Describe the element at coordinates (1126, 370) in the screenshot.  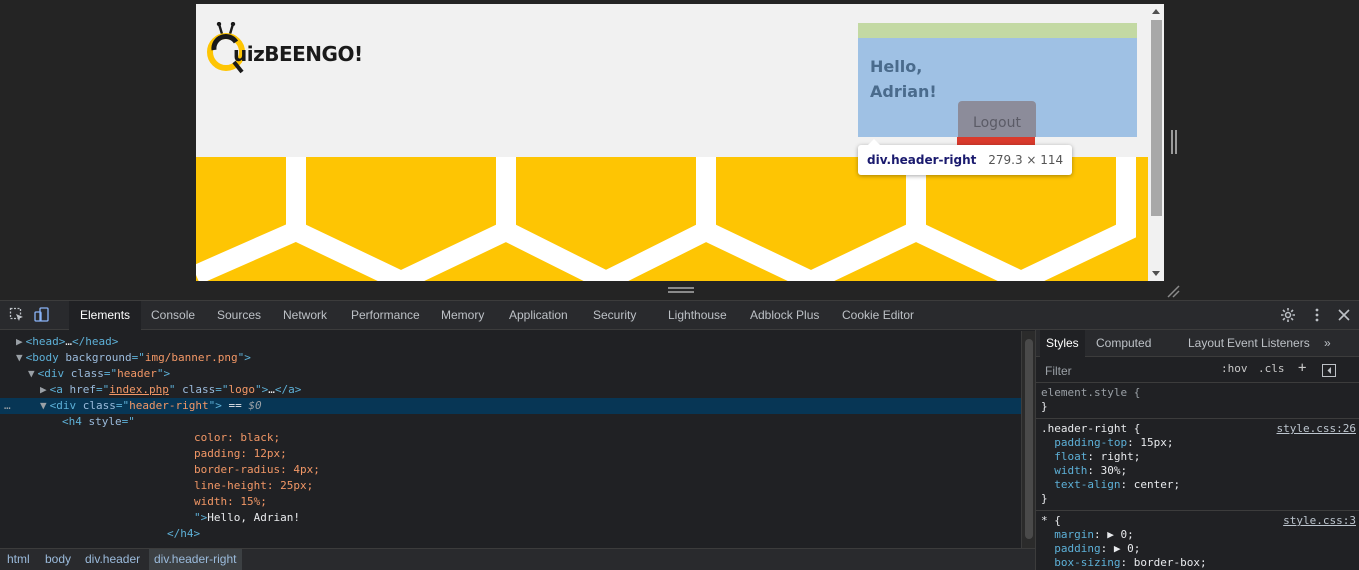
I see `styles-filter-input: Filter` at that location.